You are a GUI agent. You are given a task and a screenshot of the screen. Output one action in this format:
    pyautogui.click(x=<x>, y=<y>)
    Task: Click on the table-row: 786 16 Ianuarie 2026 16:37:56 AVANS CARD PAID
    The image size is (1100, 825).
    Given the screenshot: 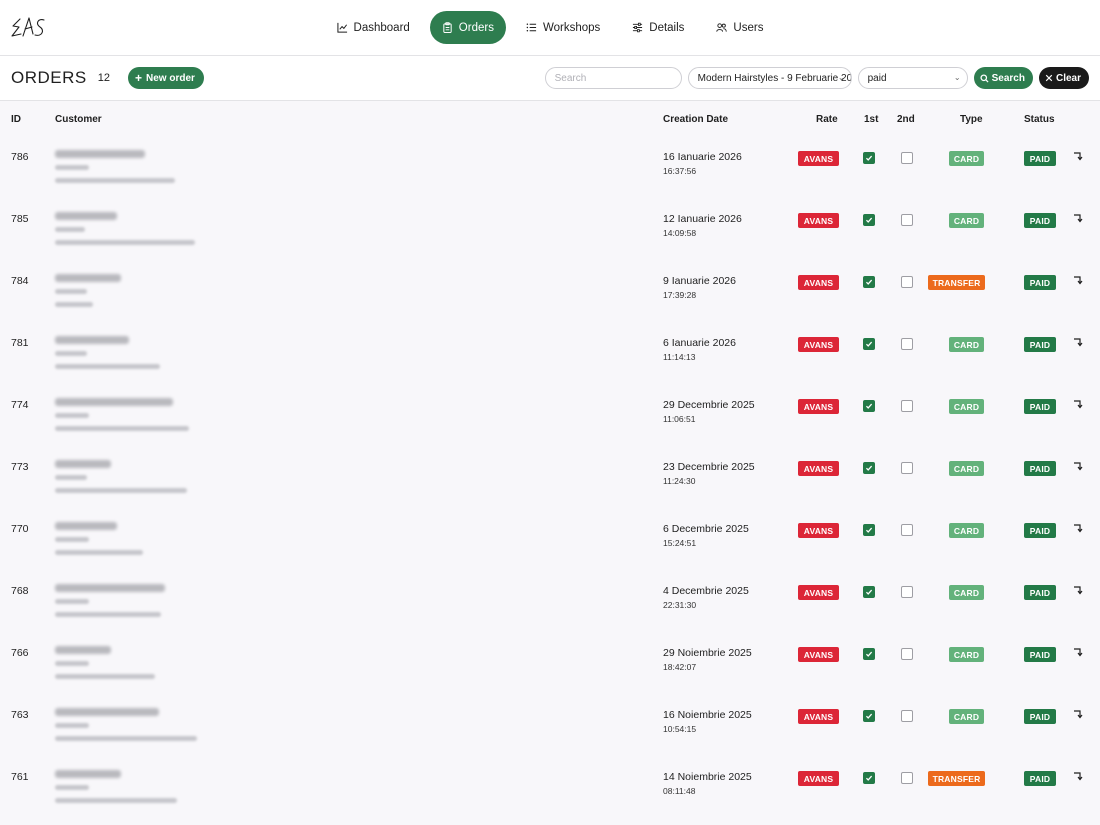 What is the action you would take?
    pyautogui.click(x=550, y=168)
    